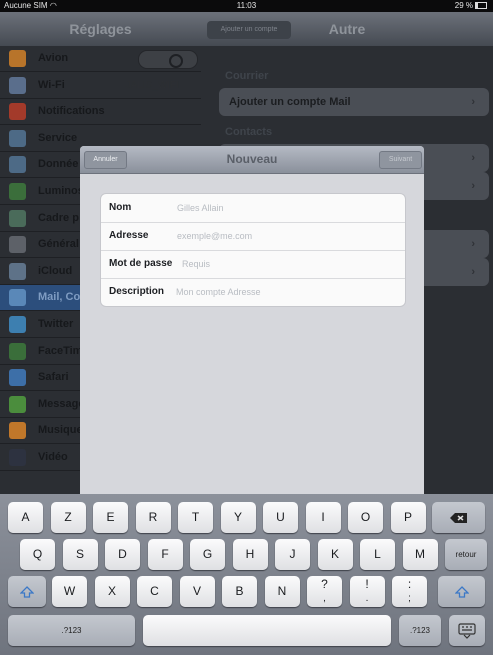 The height and width of the screenshot is (655, 493). Describe the element at coordinates (323, 517) in the screenshot. I see `key-i: I` at that location.